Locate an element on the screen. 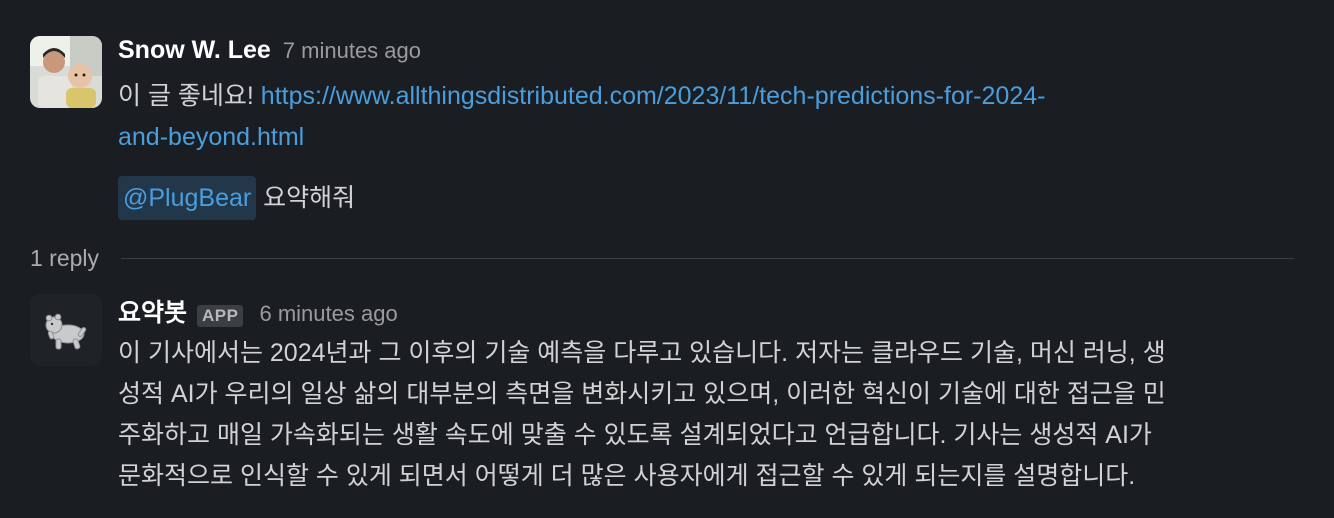 The height and width of the screenshot is (518, 1334). user-photo-icon is located at coordinates (66, 72).